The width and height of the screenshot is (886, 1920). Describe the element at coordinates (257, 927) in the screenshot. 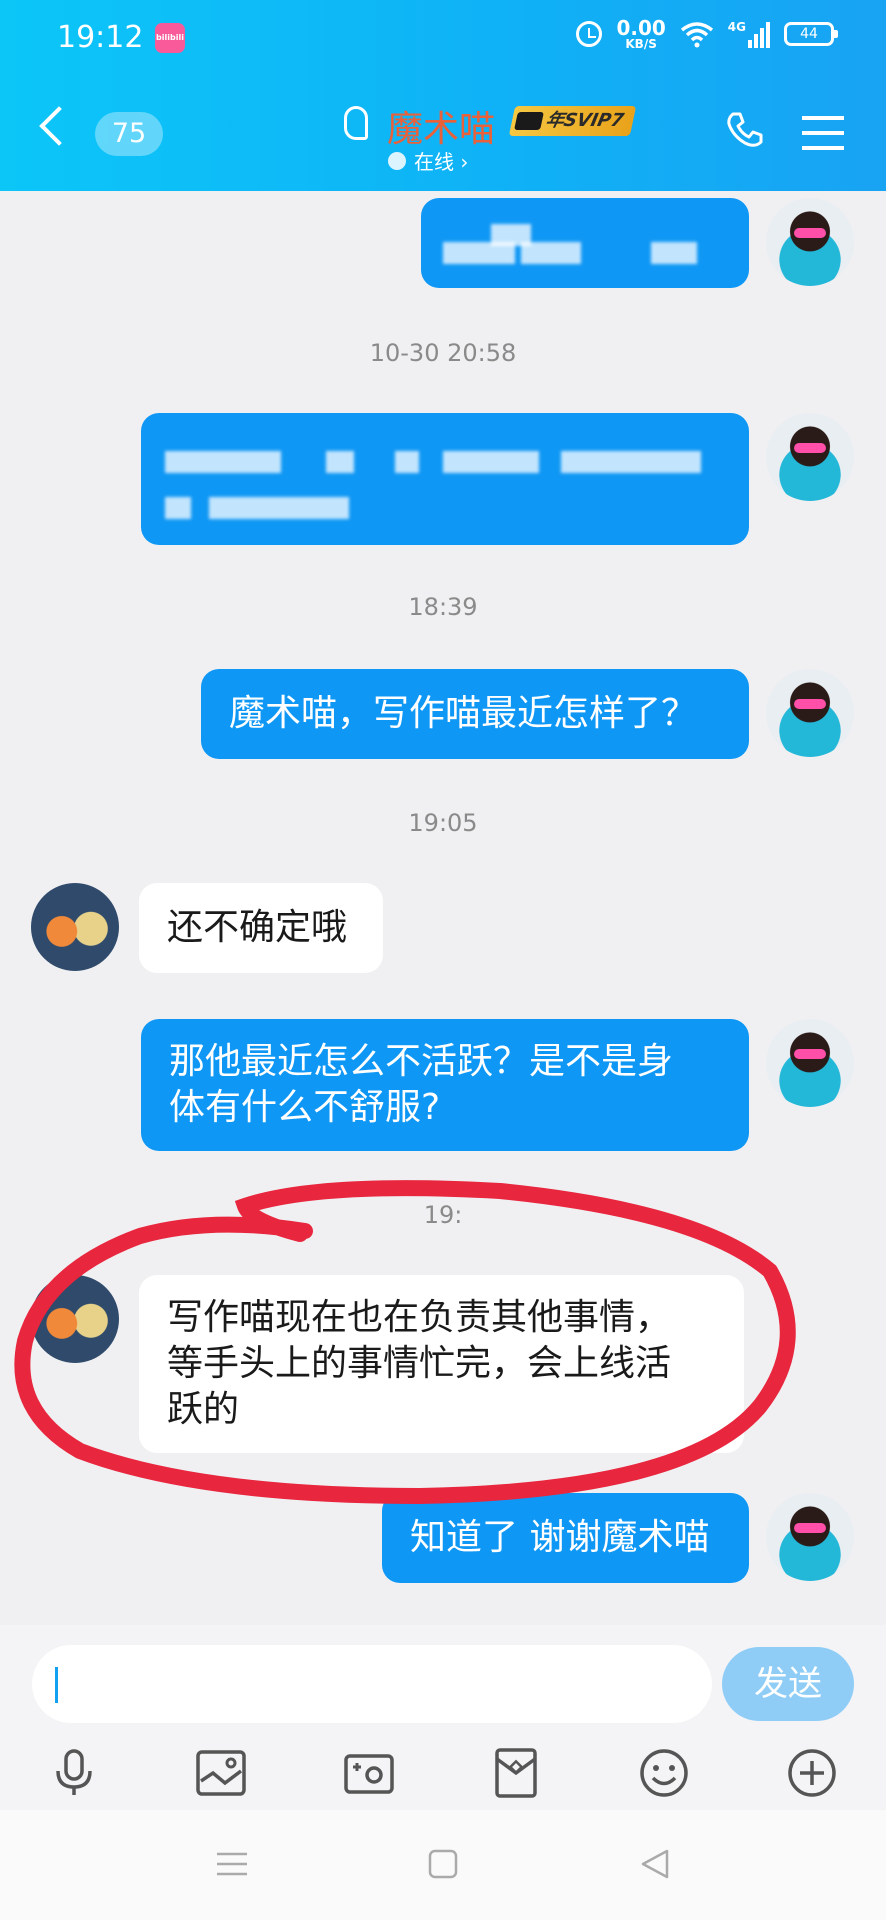

I see `message-text: 还不确定哦` at that location.